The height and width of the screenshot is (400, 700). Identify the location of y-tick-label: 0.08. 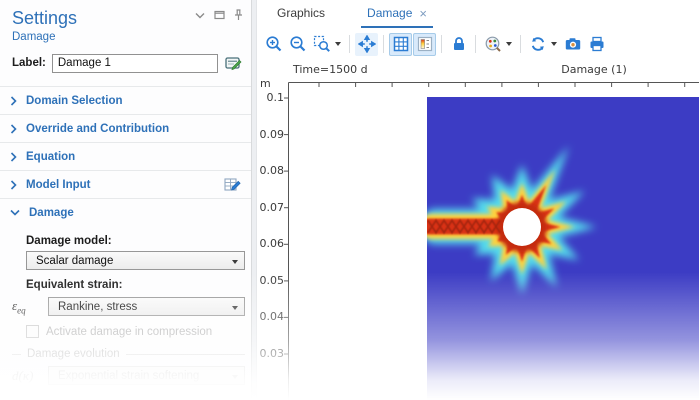
(272, 171).